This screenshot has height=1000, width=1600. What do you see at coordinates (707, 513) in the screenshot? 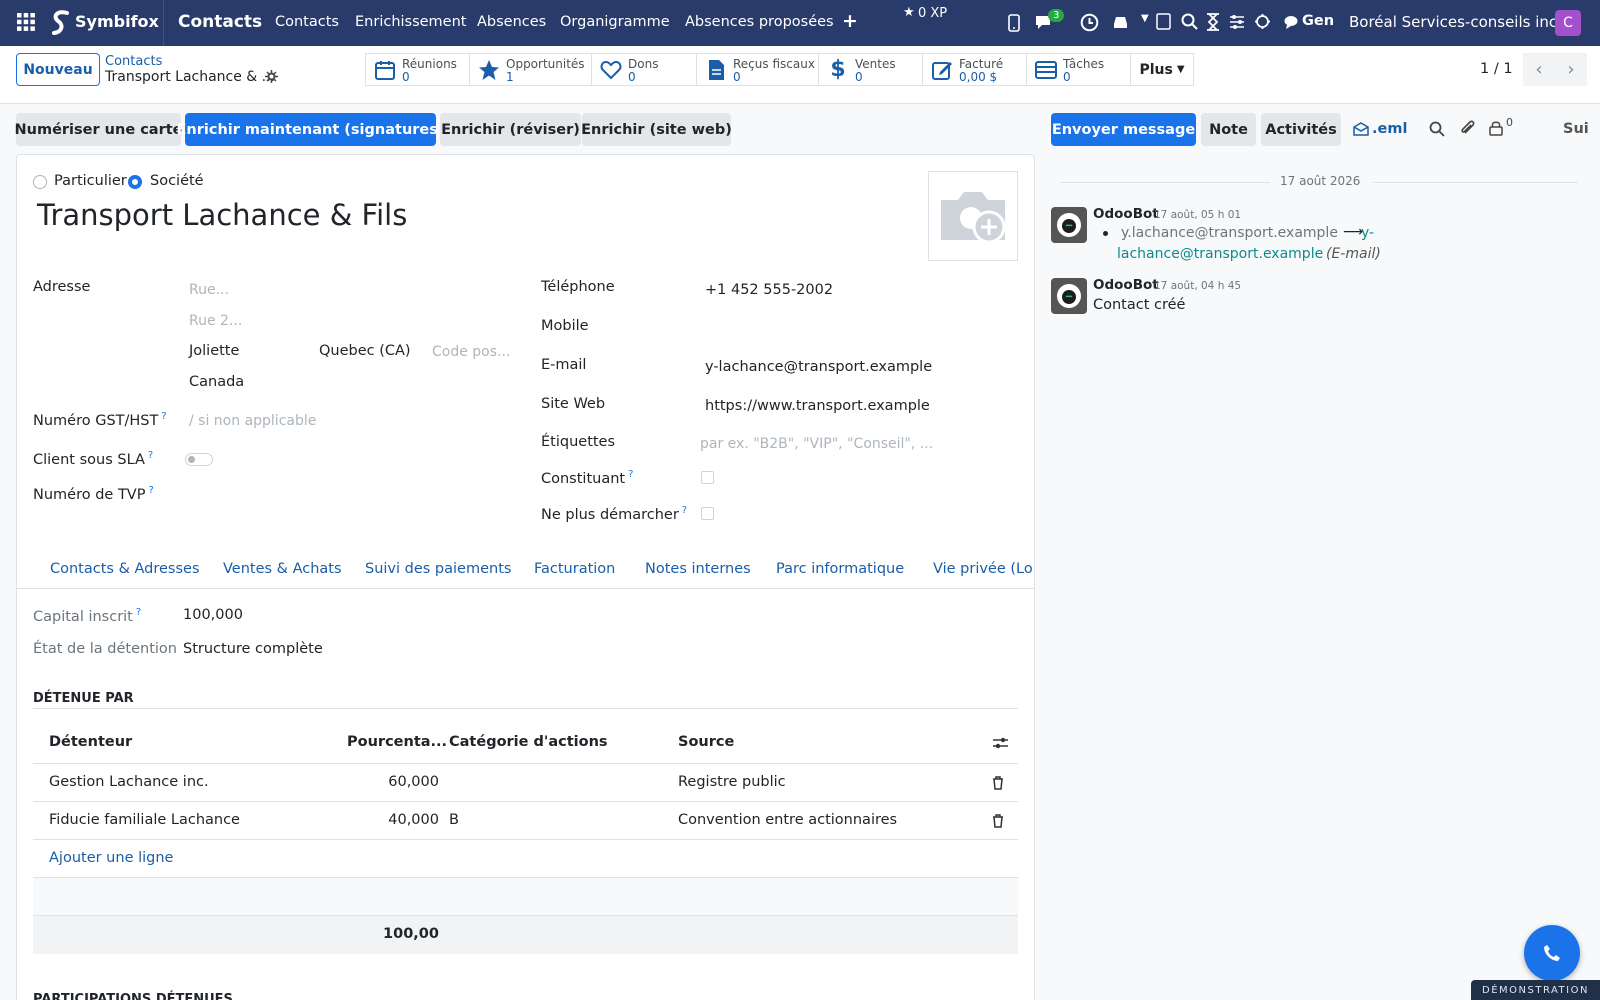
I see `dnc-checkbox` at bounding box center [707, 513].